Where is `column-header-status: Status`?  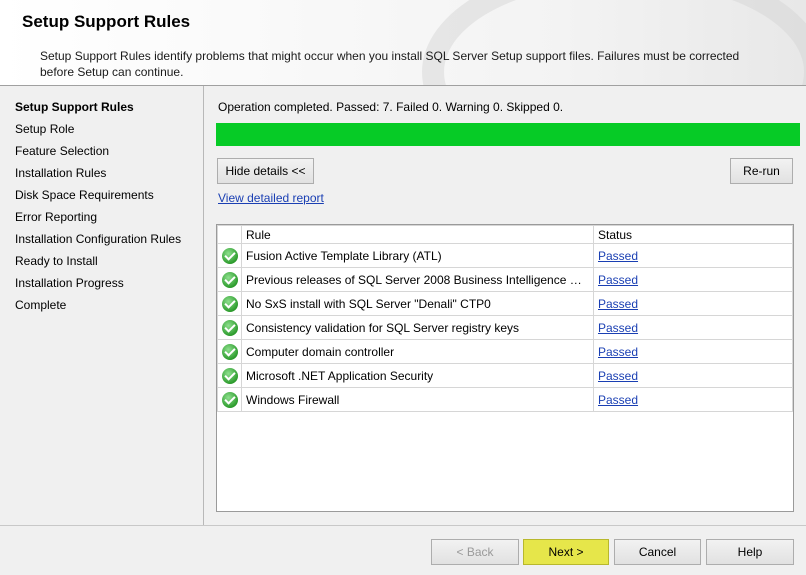 column-header-status: Status is located at coordinates (693, 234).